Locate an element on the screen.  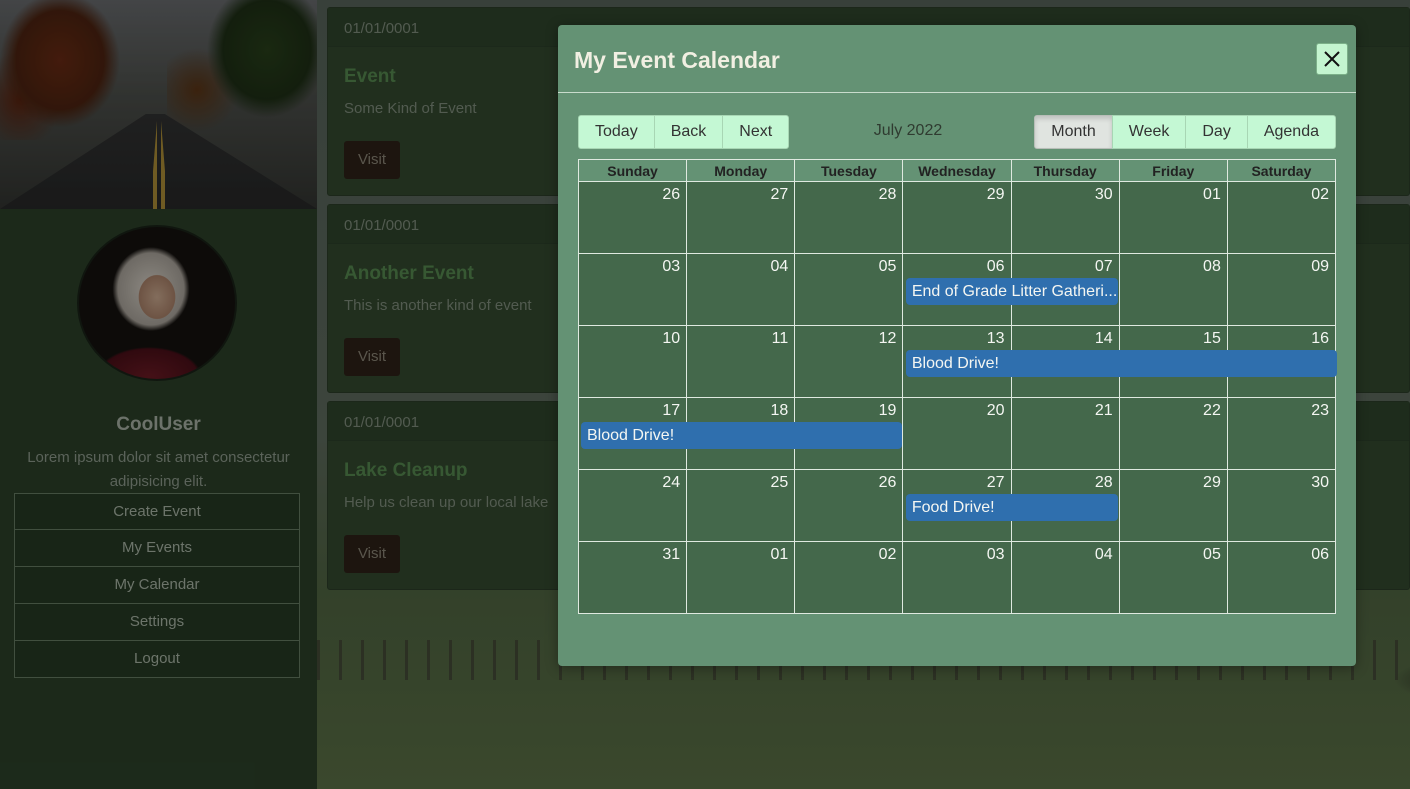
calendar-day-cell: 11 is located at coordinates (740, 361).